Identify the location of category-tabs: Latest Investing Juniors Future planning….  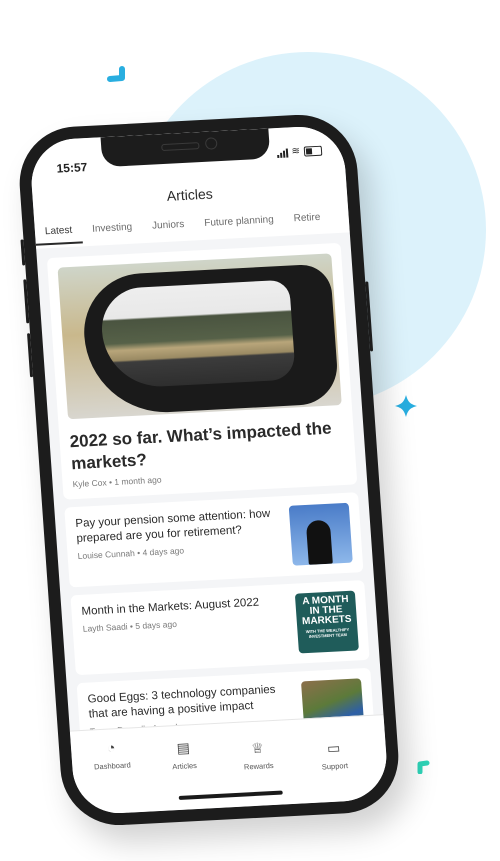
(183, 228).